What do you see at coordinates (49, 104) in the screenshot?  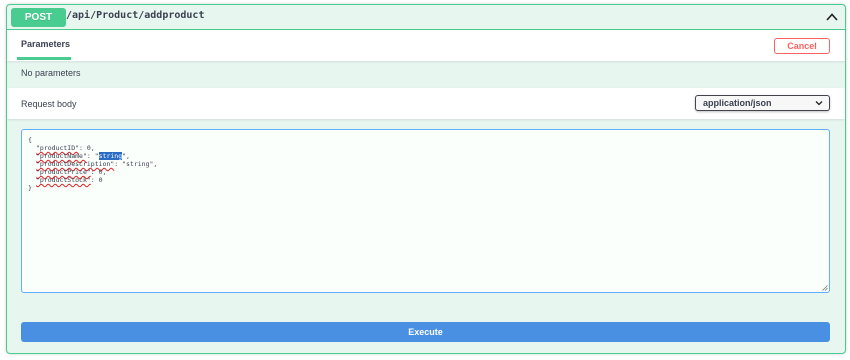 I see `request-body-label: Request body` at bounding box center [49, 104].